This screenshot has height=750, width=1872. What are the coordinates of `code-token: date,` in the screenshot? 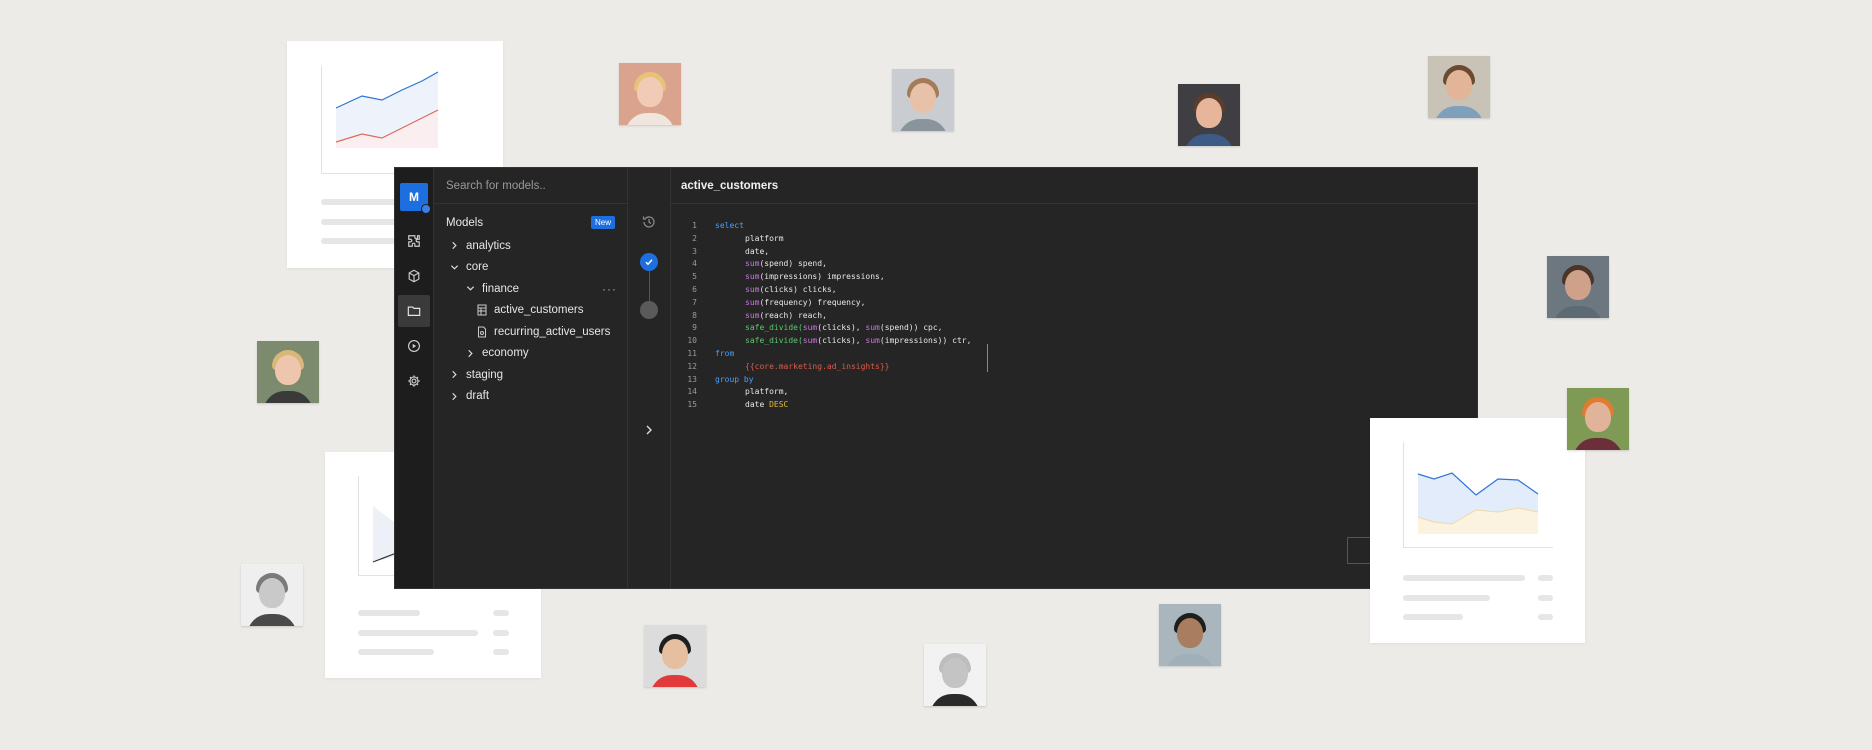 It's located at (757, 251).